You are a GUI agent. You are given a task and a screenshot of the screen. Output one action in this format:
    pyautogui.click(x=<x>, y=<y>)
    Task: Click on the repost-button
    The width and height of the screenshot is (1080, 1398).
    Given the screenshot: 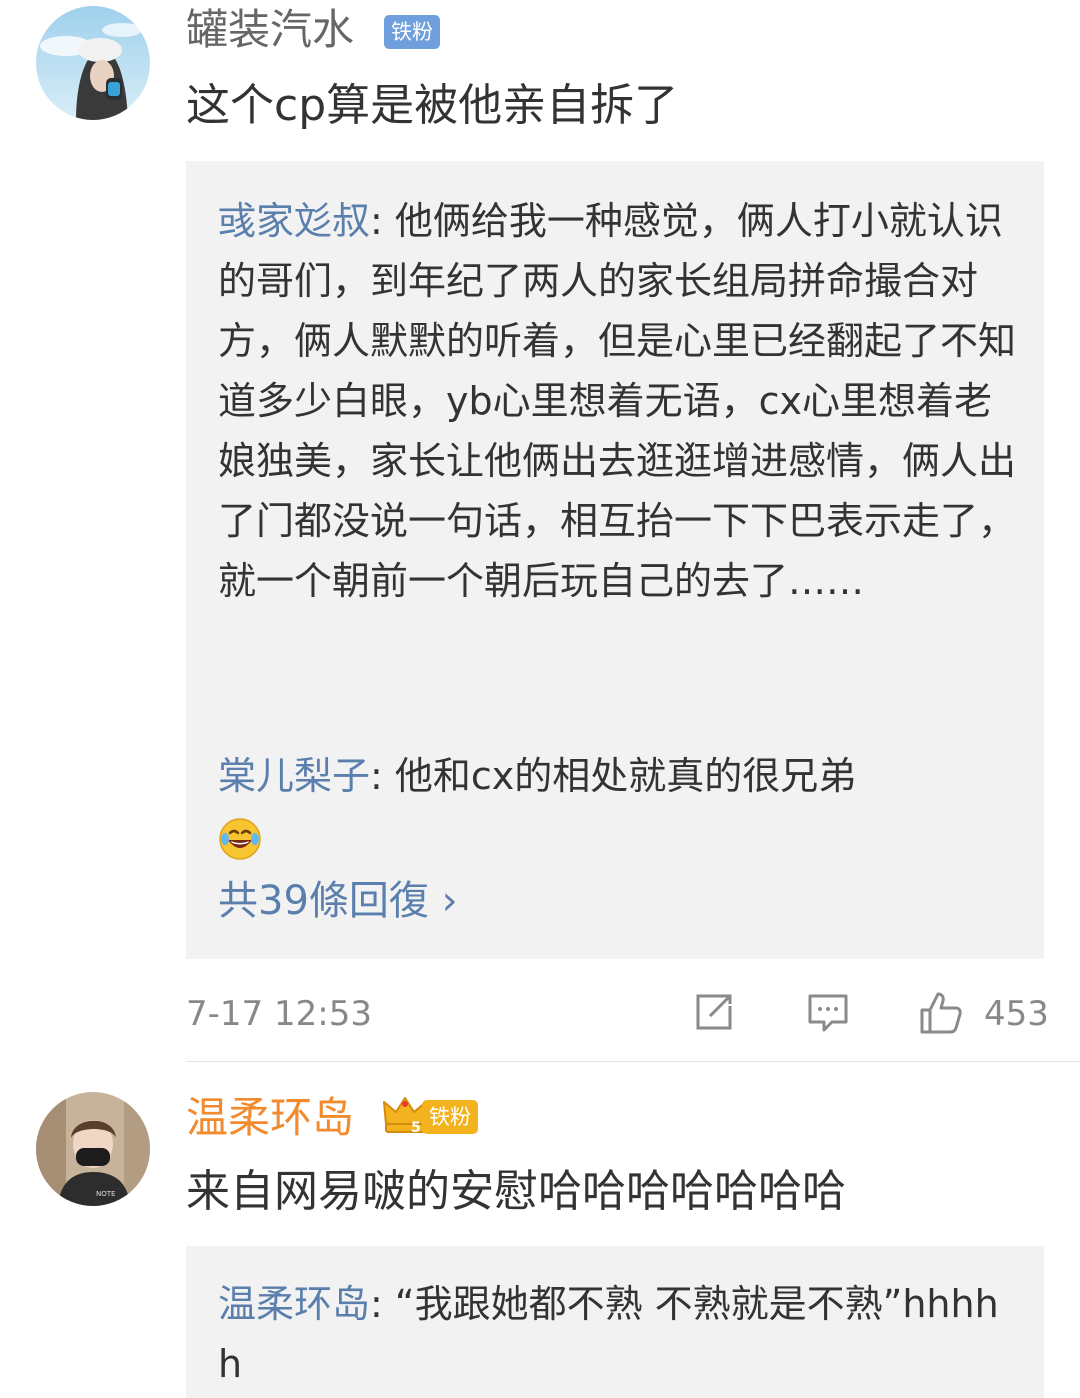 What is the action you would take?
    pyautogui.click(x=714, y=1014)
    